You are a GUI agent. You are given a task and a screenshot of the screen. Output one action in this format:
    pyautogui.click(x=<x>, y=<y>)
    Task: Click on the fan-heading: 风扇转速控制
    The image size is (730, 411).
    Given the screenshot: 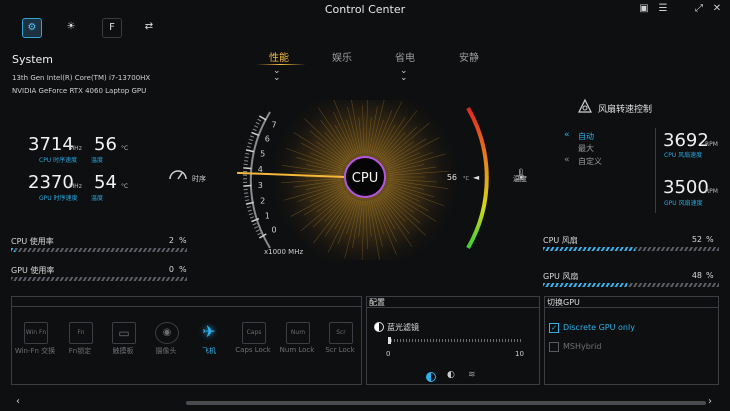 What is the action you would take?
    pyautogui.click(x=625, y=110)
    